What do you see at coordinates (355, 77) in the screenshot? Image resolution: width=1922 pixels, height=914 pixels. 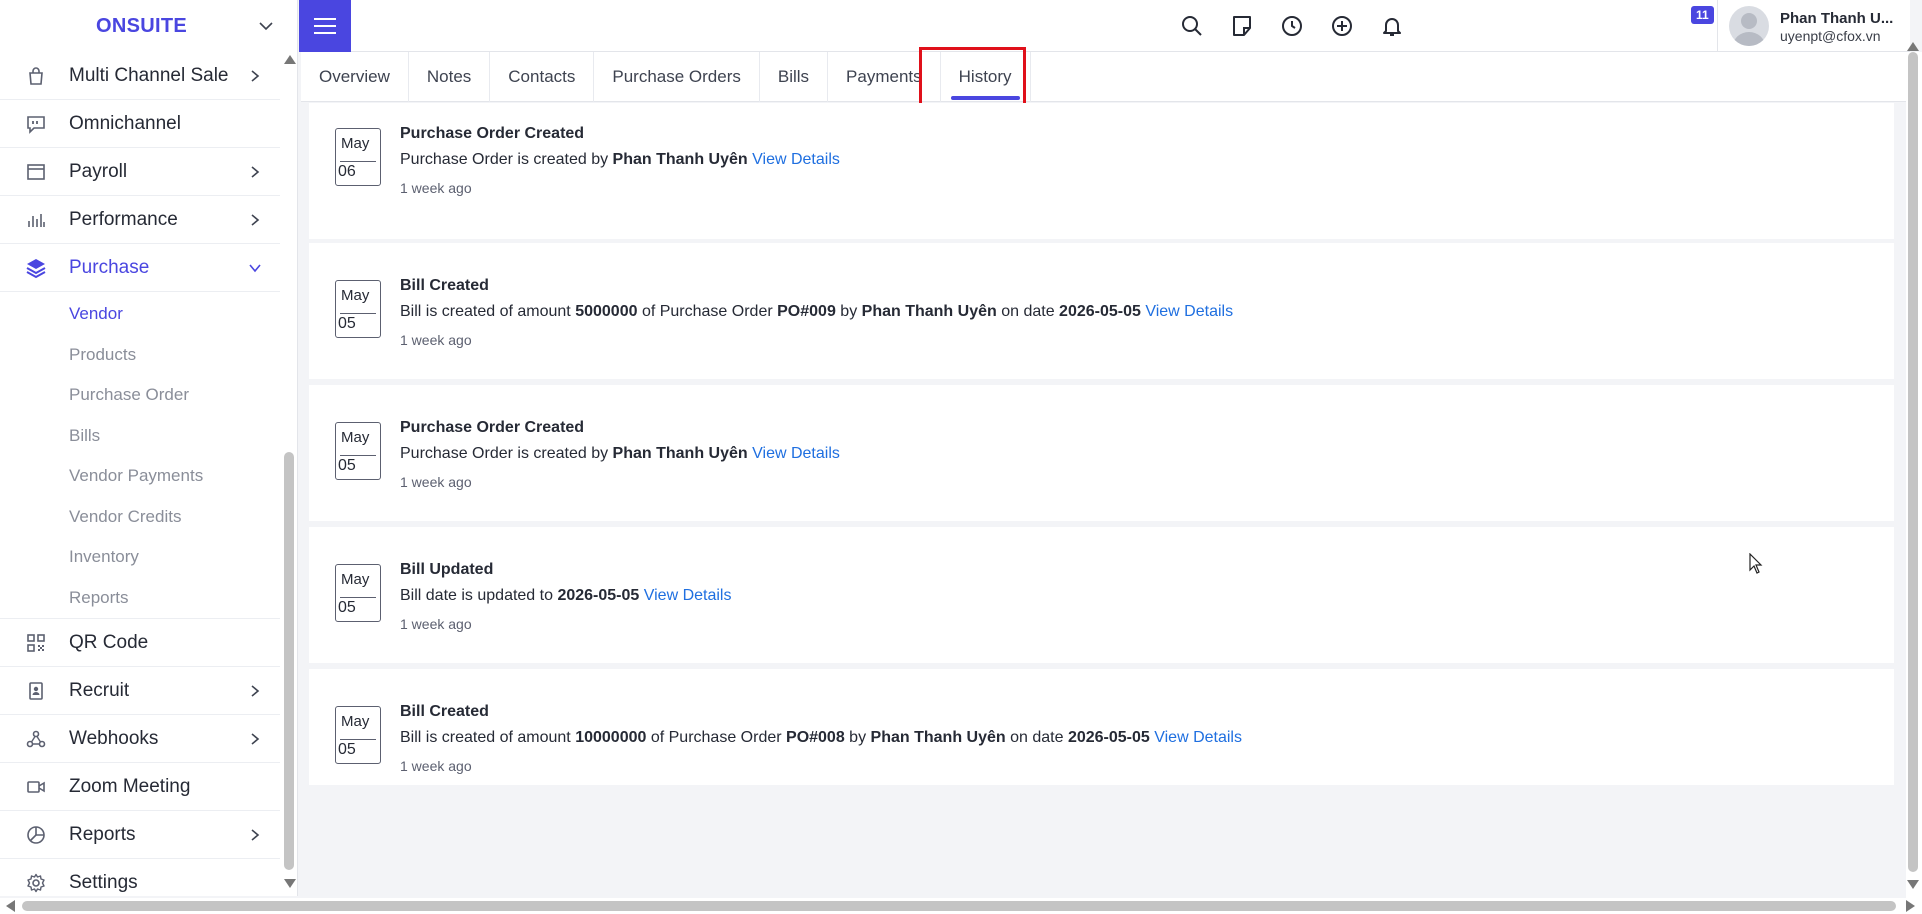 I see `tab-overview: Overview` at bounding box center [355, 77].